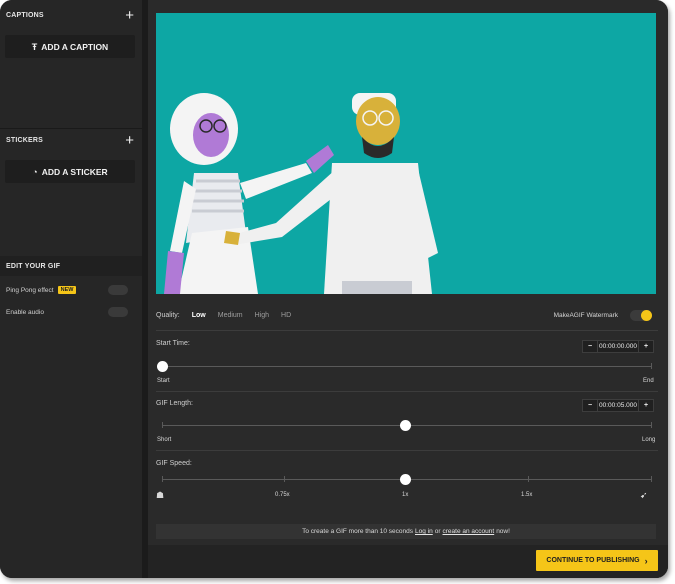 The image size is (675, 584). Describe the element at coordinates (437, 531) in the screenshot. I see `info-or: or` at that location.